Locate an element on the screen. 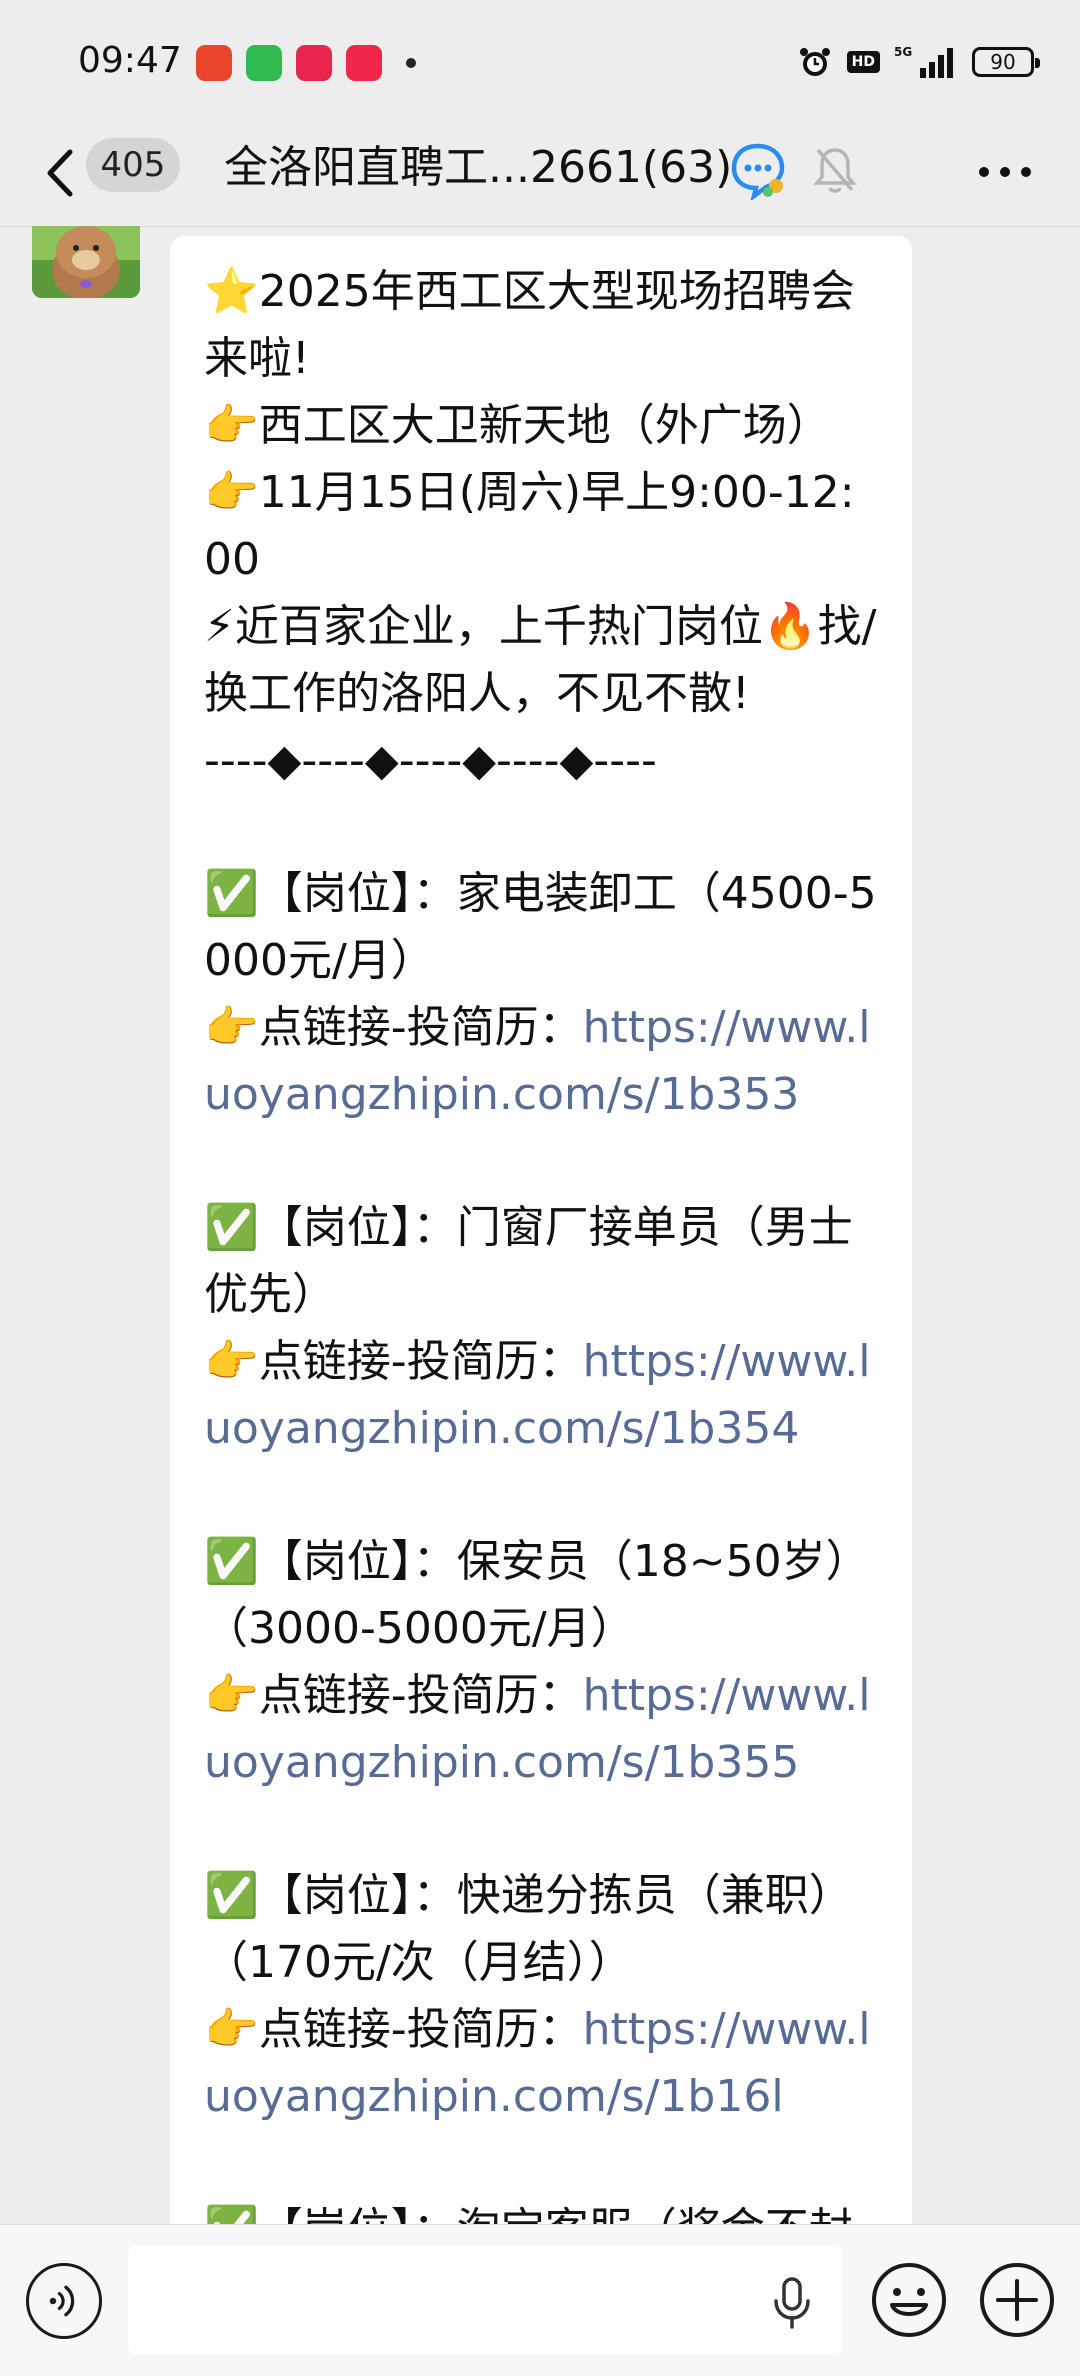  more-notifications-dot is located at coordinates (411, 63).